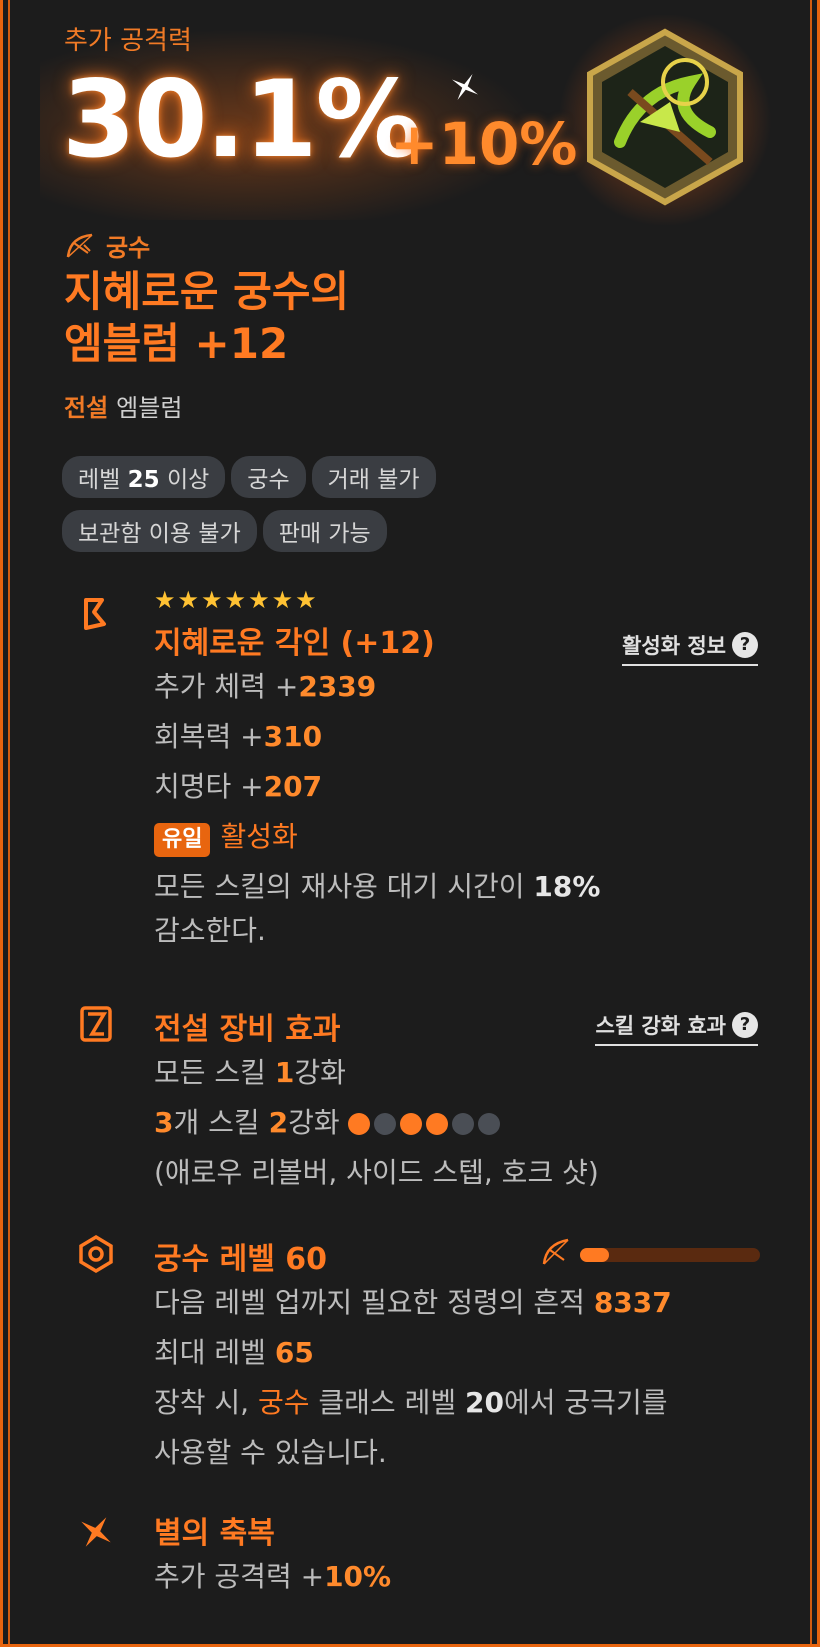 The image size is (820, 1647). What do you see at coordinates (95, 614) in the screenshot?
I see `engrave-icon` at bounding box center [95, 614].